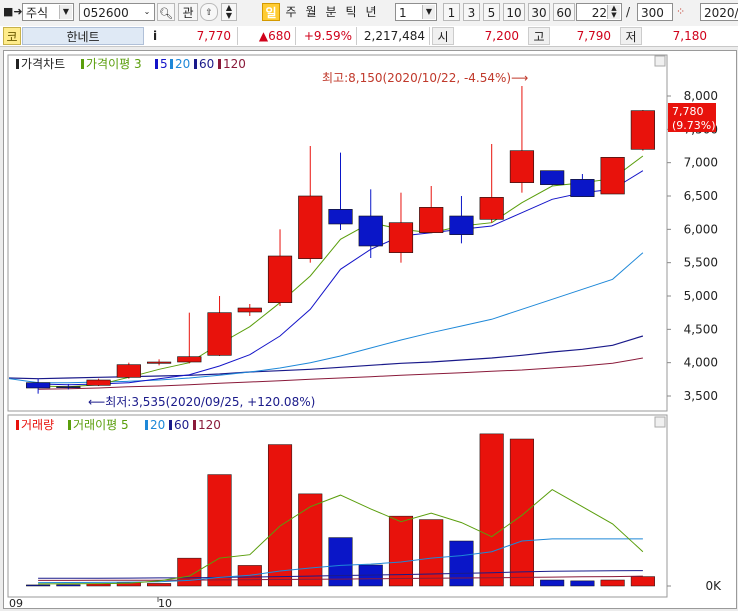 This screenshot has height=611, width=738. Describe the element at coordinates (394, 36) in the screenshot. I see `volume-value: 2,217,484` at that location.